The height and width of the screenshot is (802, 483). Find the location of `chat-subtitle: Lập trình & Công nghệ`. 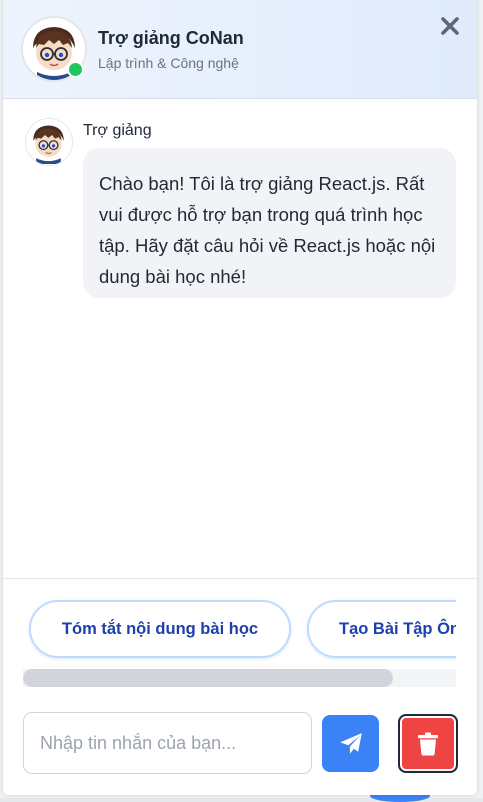

chat-subtitle: Lập trình & Công nghệ is located at coordinates (168, 63).